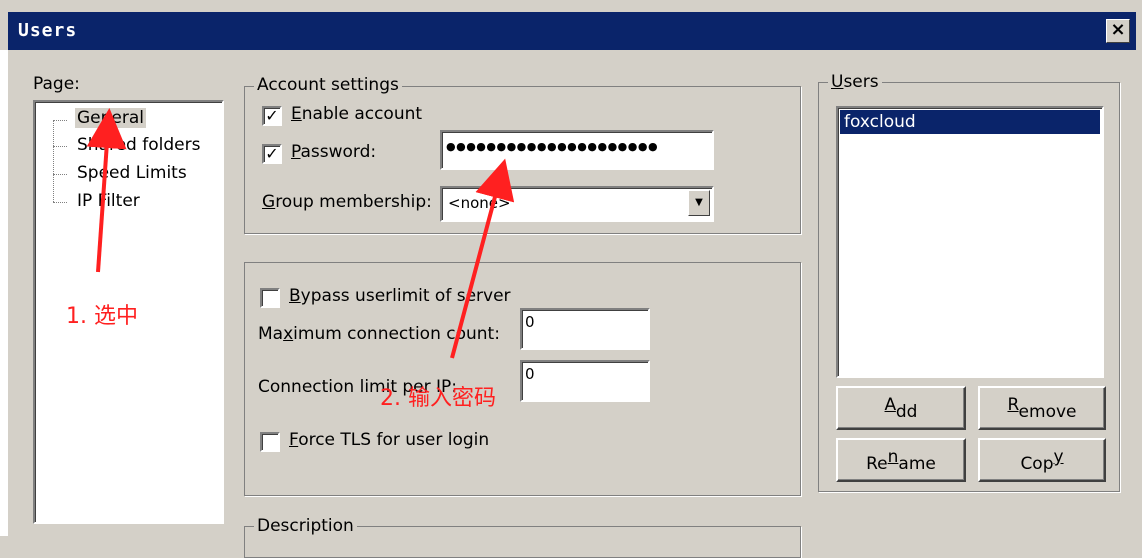  Describe the element at coordinates (438, 398) in the screenshot. I see `annotation-step-2: 2. 输入密码` at that location.